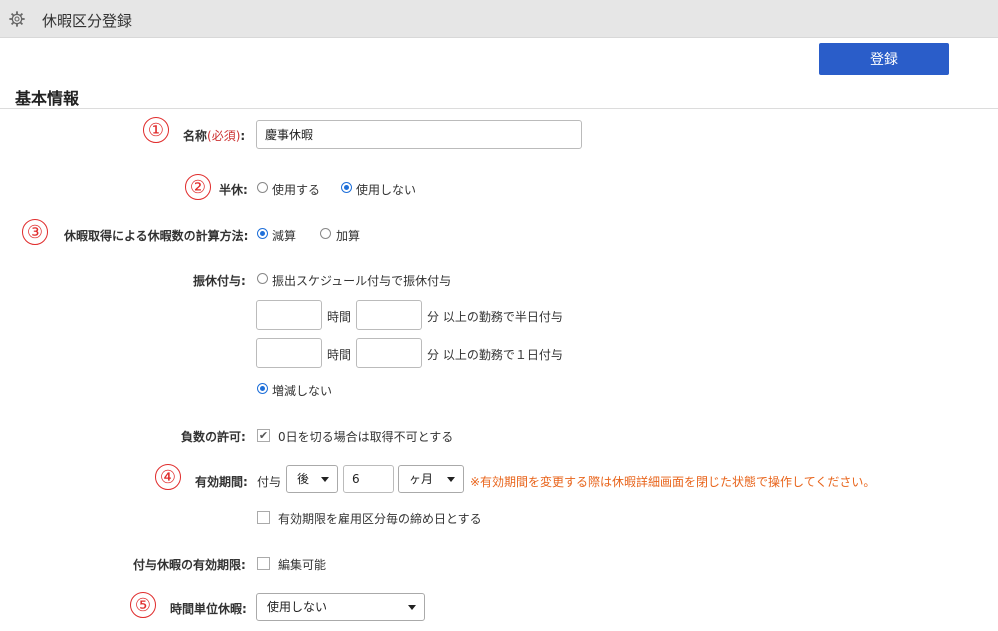  I want to click on negative-checkbox: ✔, so click(263, 435).